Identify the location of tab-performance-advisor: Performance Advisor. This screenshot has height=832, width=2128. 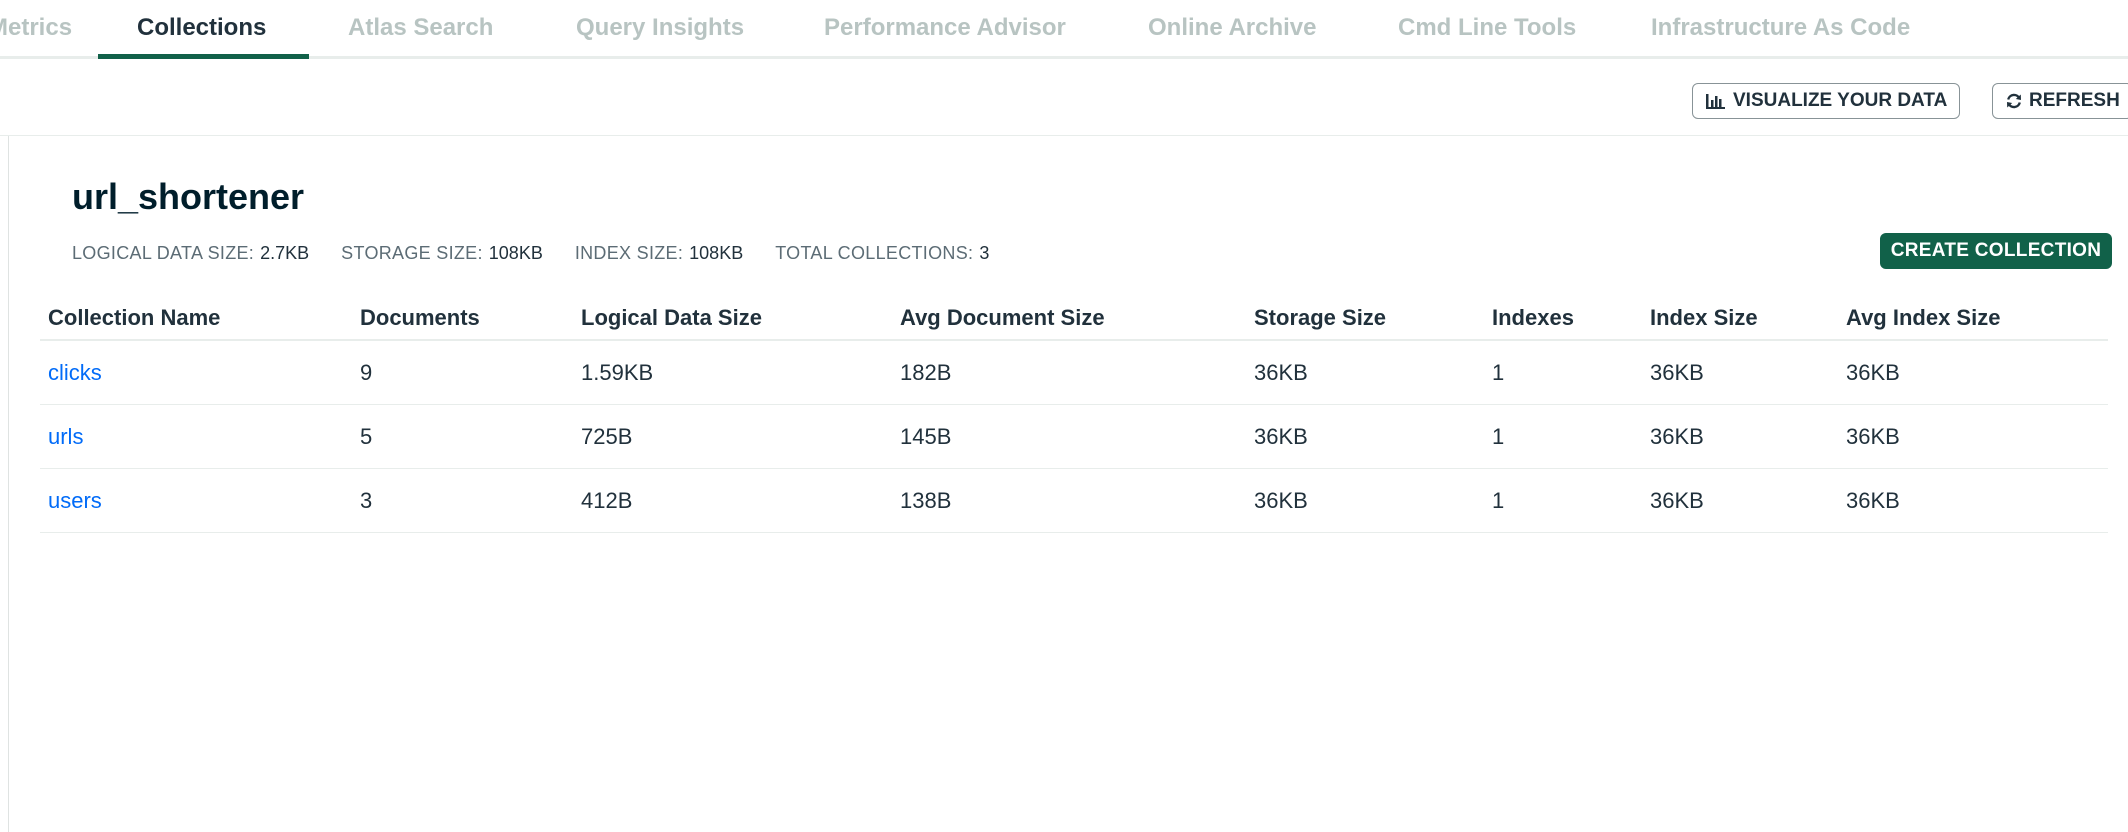
(945, 36).